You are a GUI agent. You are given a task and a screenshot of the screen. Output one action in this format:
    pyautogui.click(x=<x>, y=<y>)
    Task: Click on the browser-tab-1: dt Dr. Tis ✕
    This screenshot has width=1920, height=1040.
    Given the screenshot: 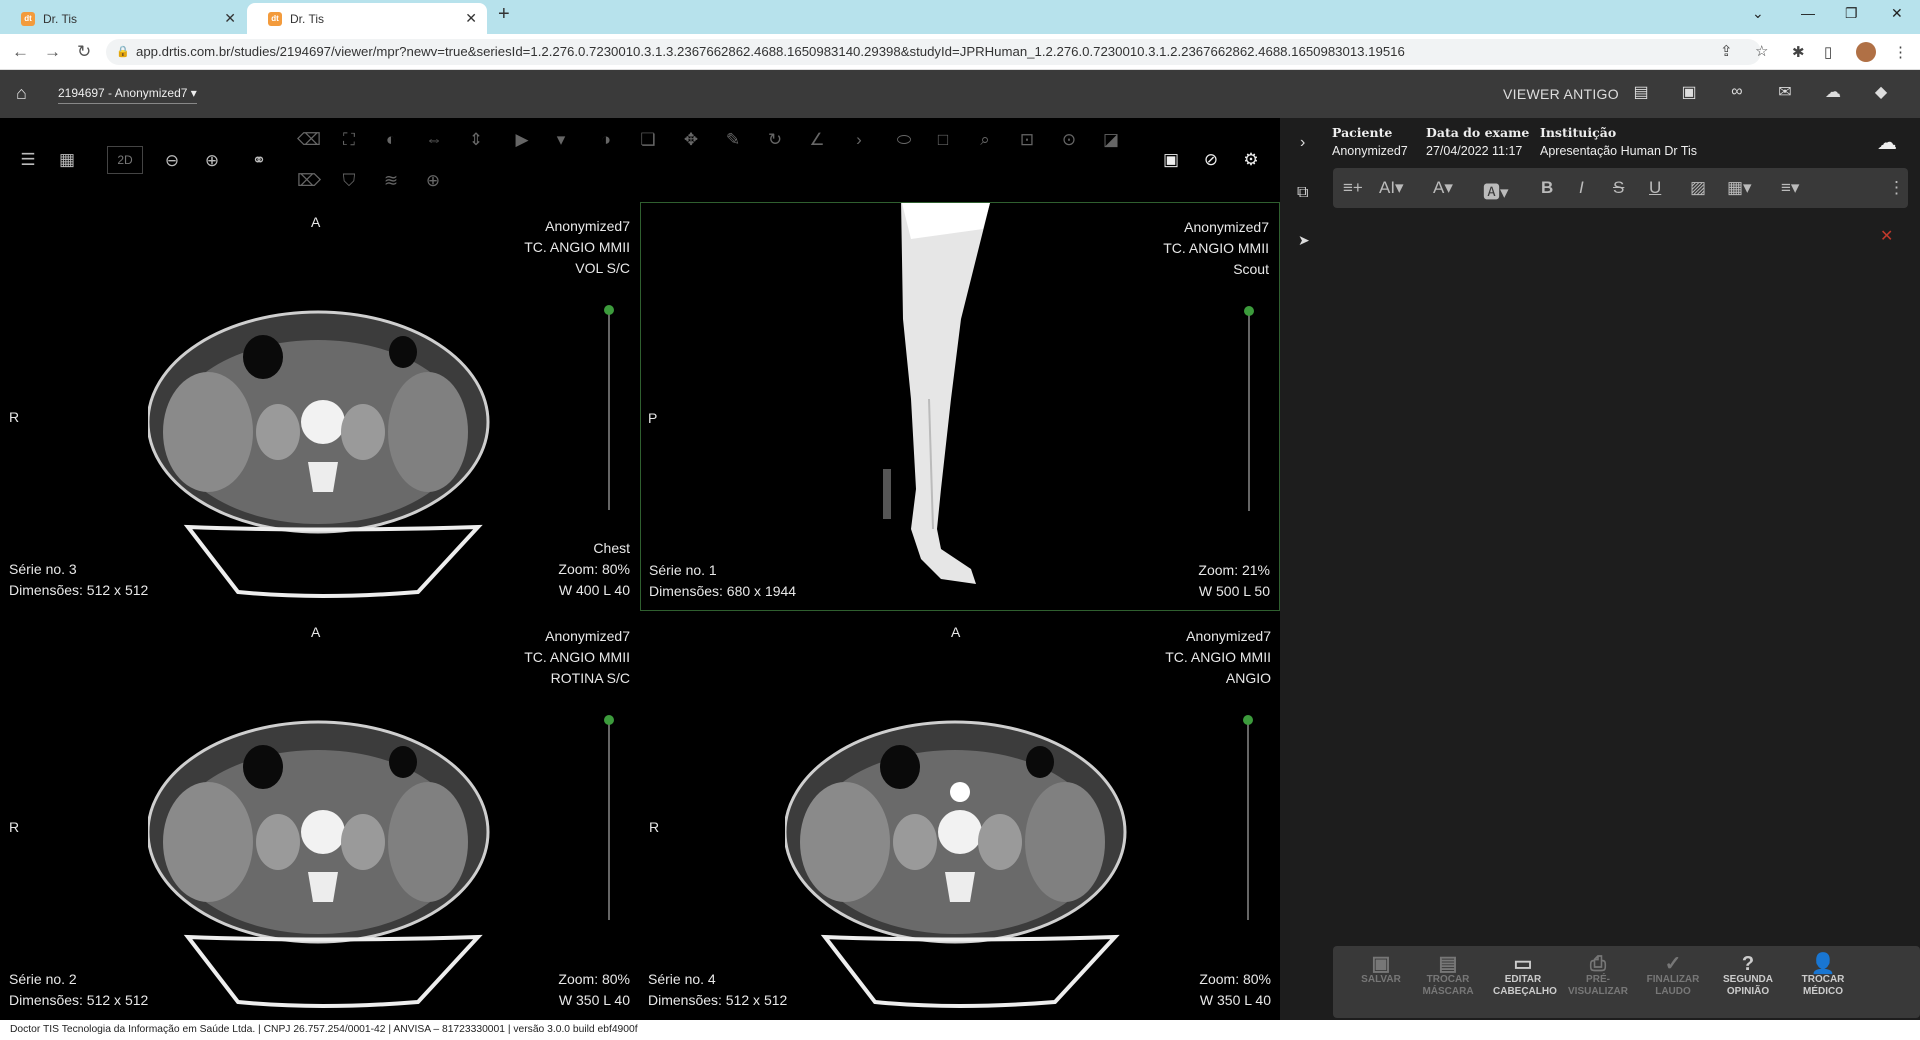 What is the action you would take?
    pyautogui.click(x=123, y=18)
    